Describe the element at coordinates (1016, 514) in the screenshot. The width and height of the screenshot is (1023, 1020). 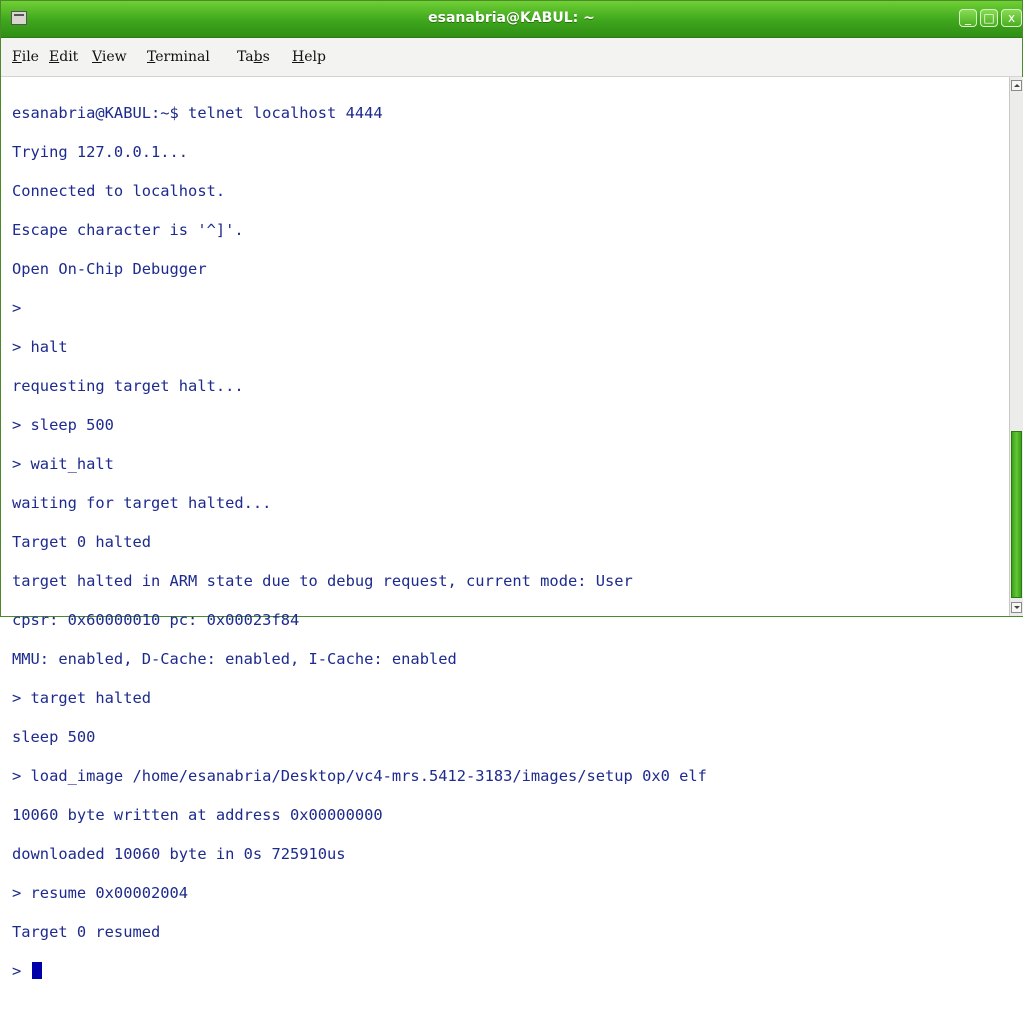
I see `scrollbar-thumb` at that location.